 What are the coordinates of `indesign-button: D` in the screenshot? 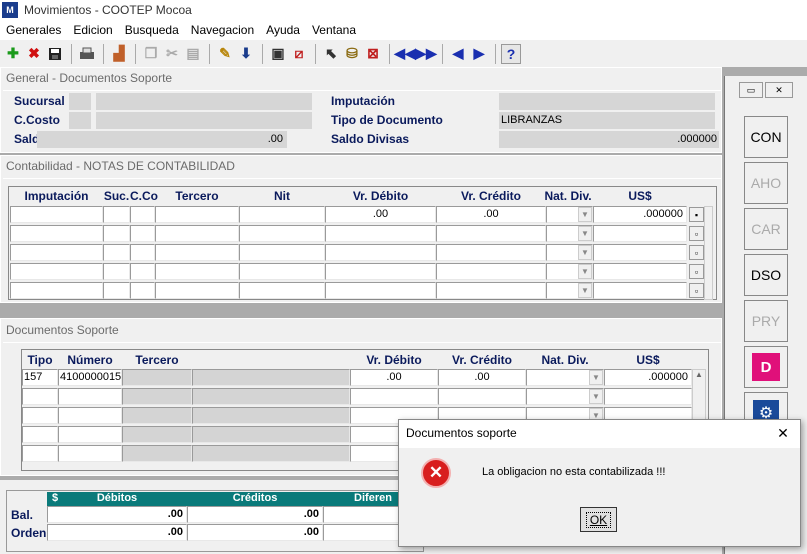 It's located at (766, 367).